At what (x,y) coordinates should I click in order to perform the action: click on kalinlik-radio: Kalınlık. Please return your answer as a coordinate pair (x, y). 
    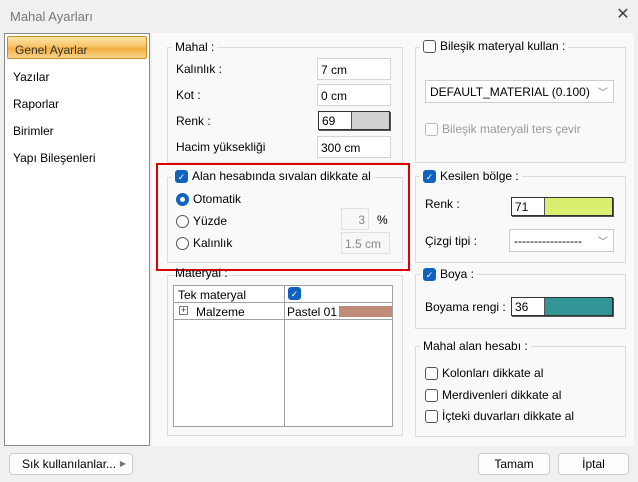
    Looking at the image, I should click on (204, 243).